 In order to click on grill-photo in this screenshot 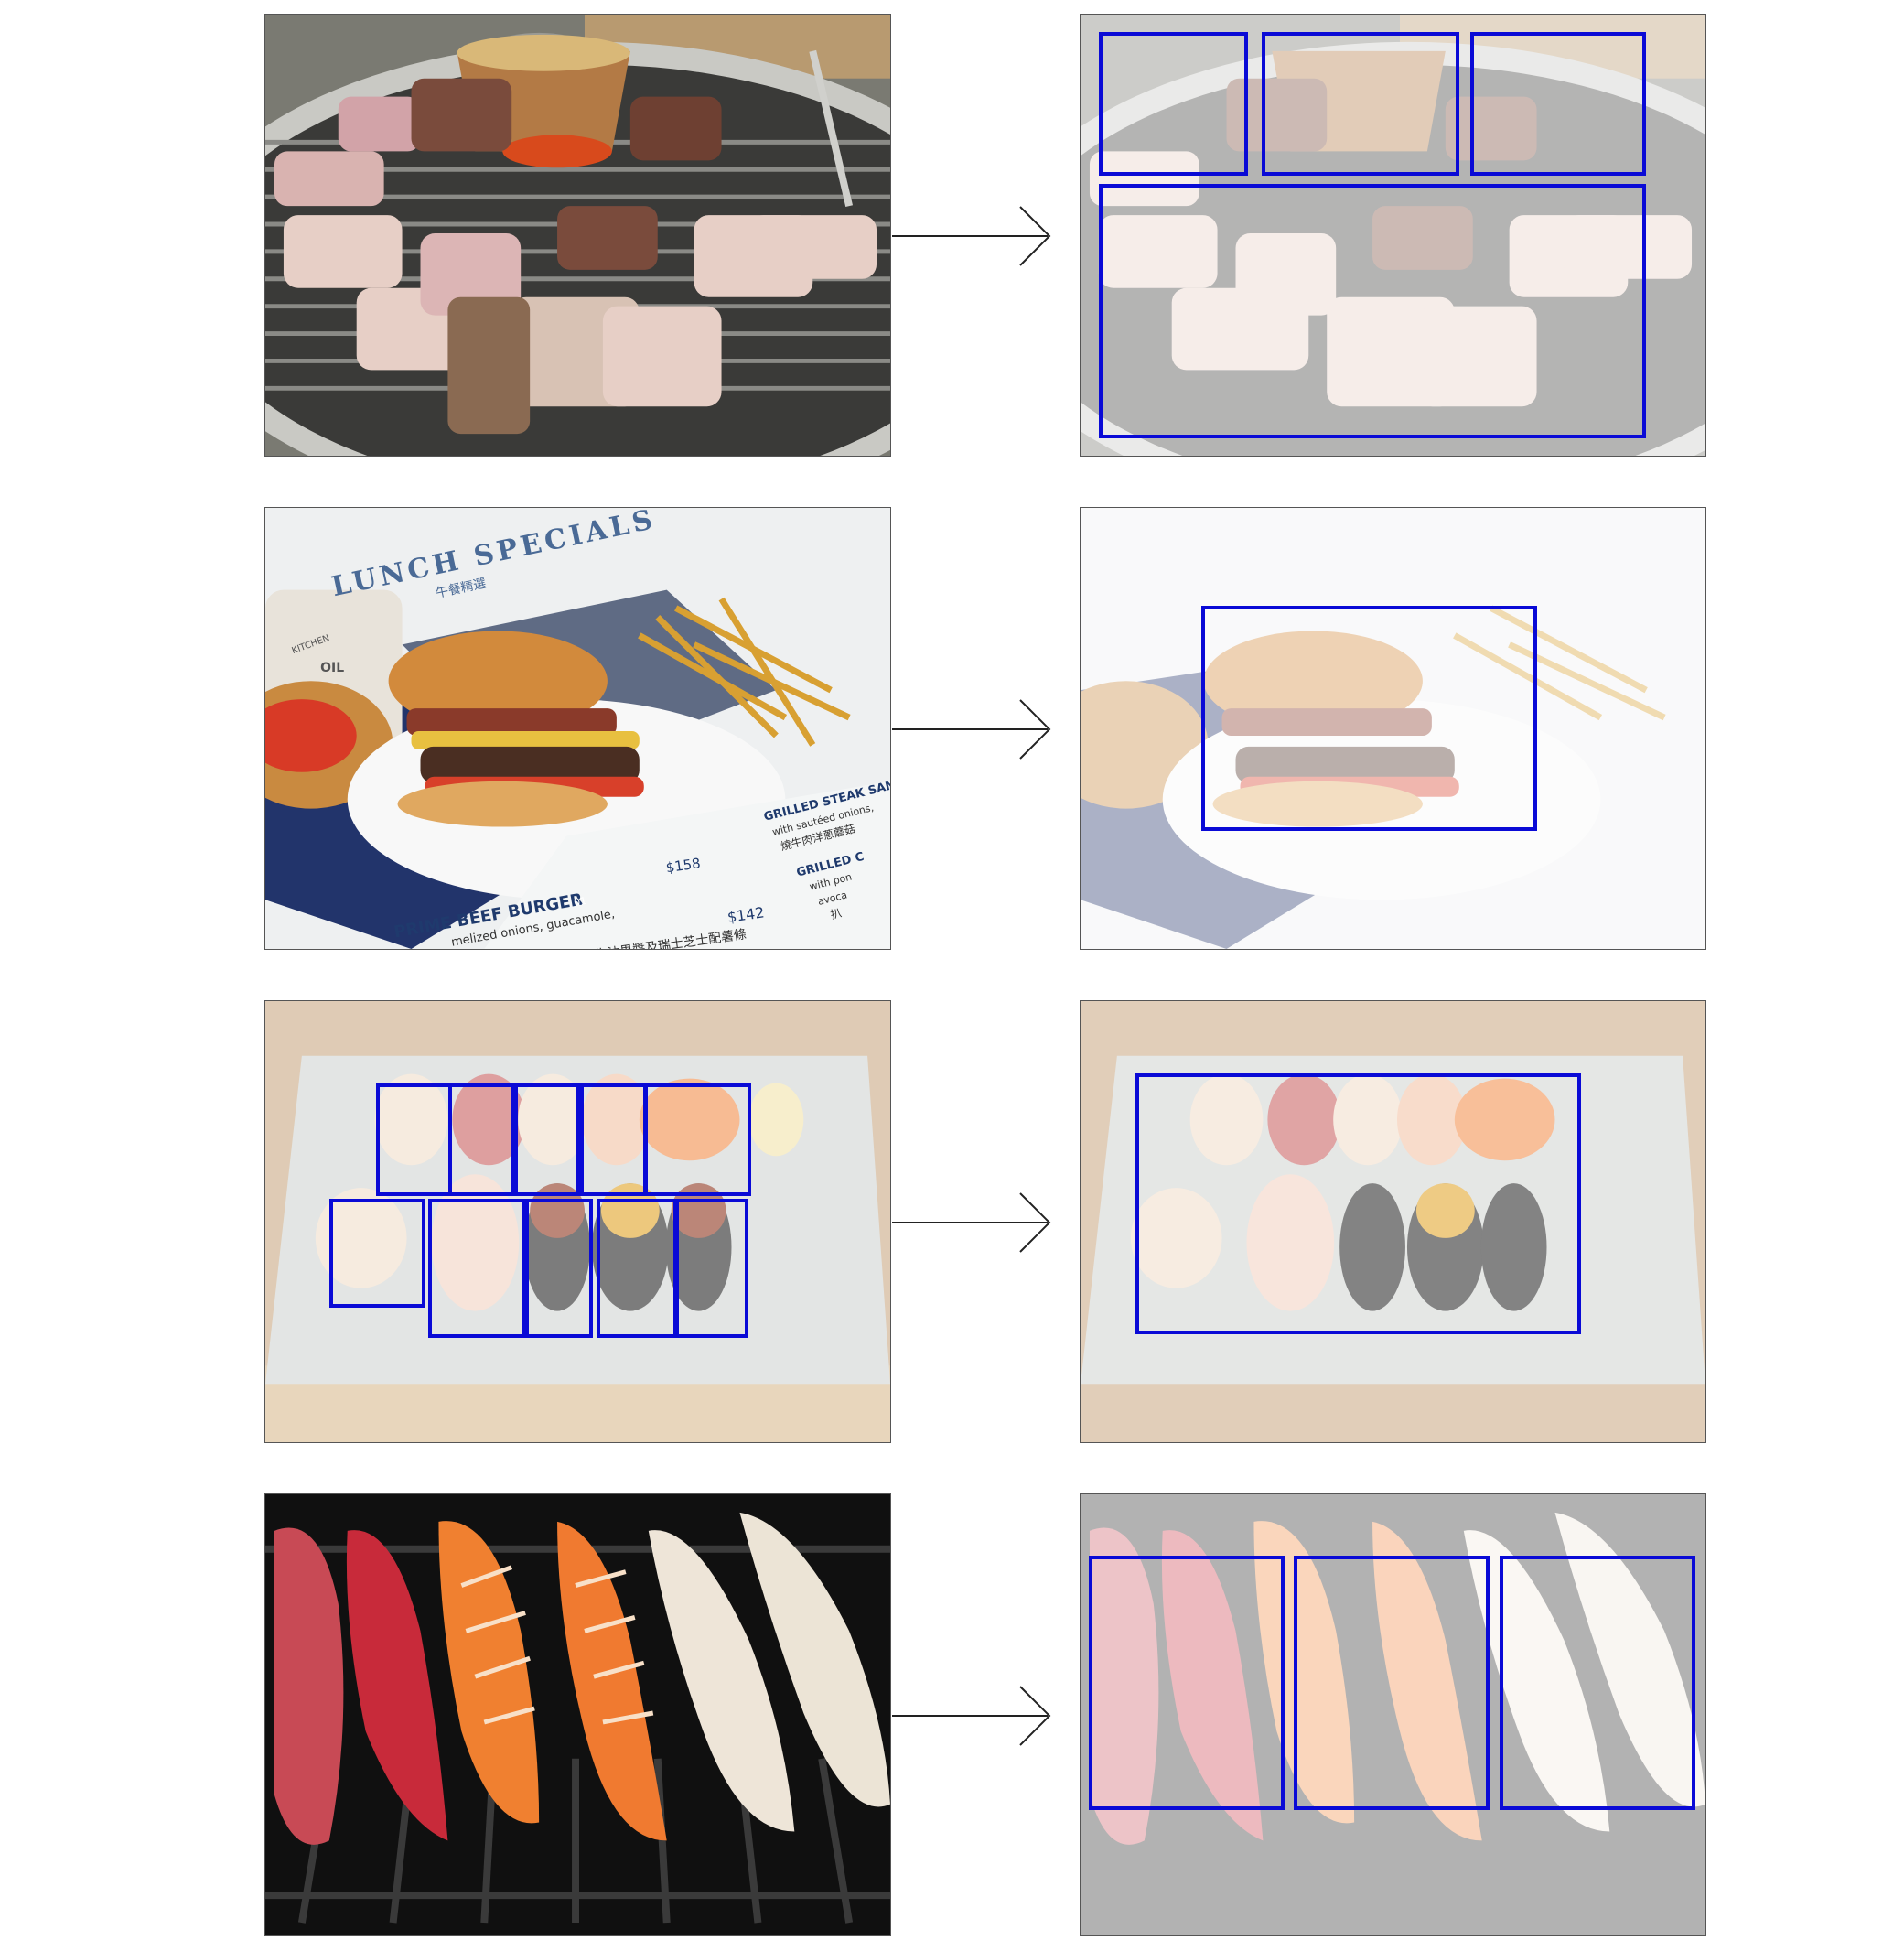, I will do `click(577, 235)`.